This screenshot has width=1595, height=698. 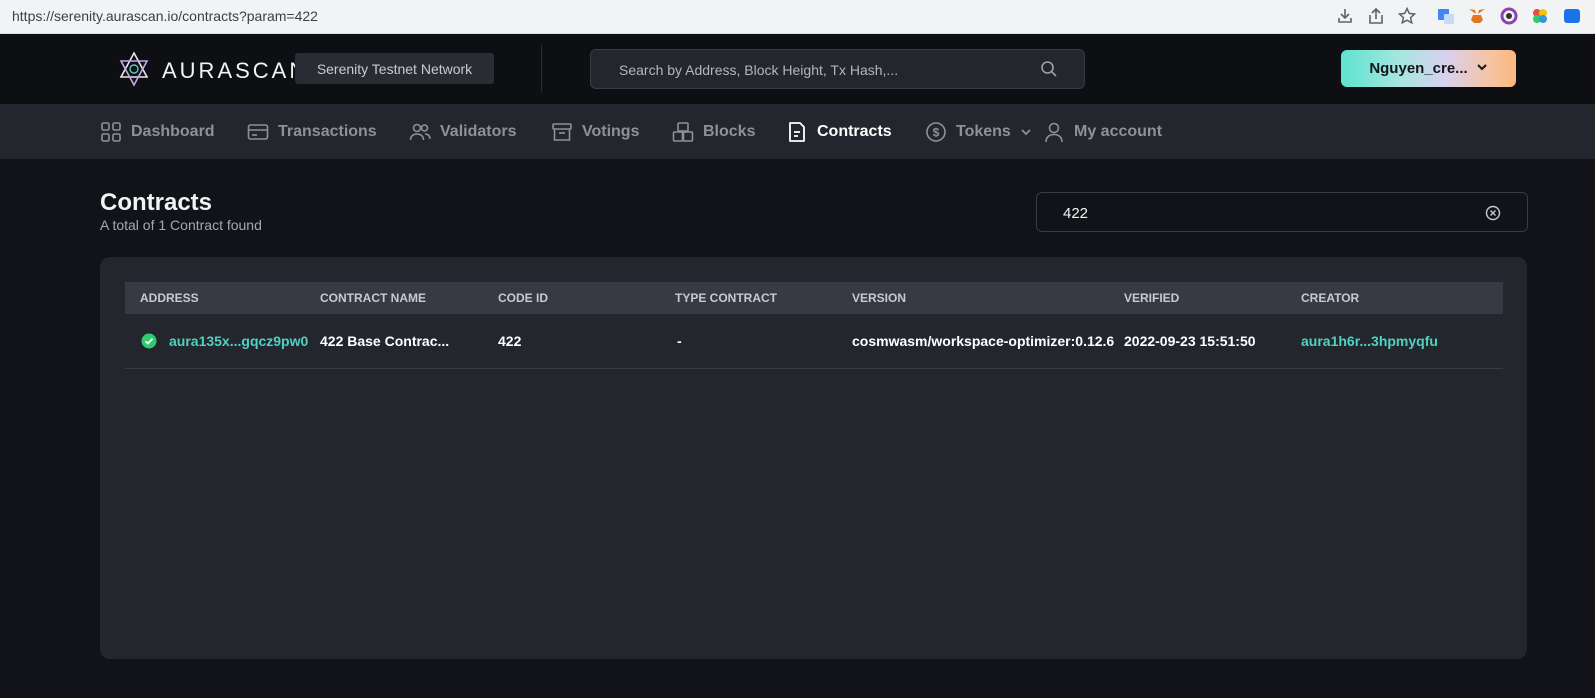 What do you see at coordinates (729, 131) in the screenshot?
I see `nav-label: Blocks` at bounding box center [729, 131].